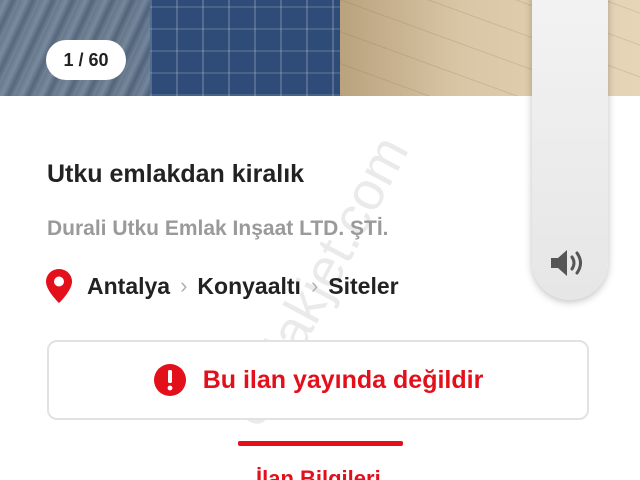 The height and width of the screenshot is (480, 640). Describe the element at coordinates (245, 48) in the screenshot. I see `photo-window-grid` at that location.